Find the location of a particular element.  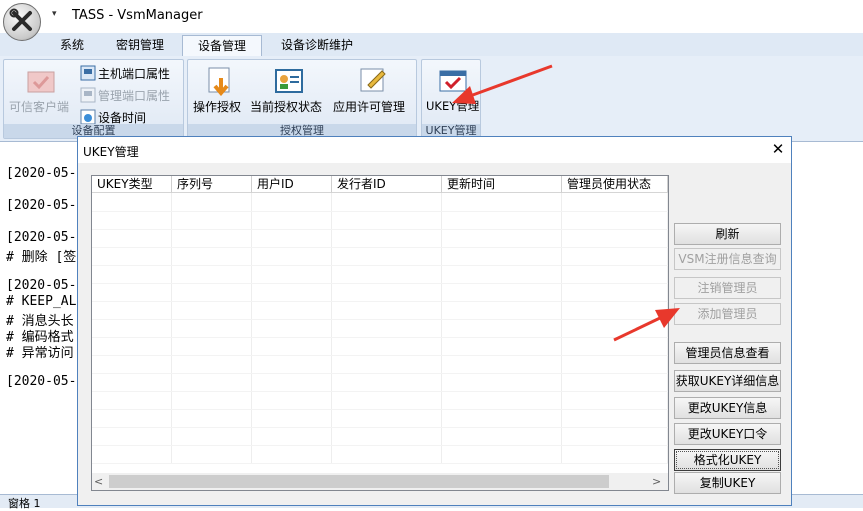

view-admin-info-button: 管理员信息查看 is located at coordinates (727, 353).